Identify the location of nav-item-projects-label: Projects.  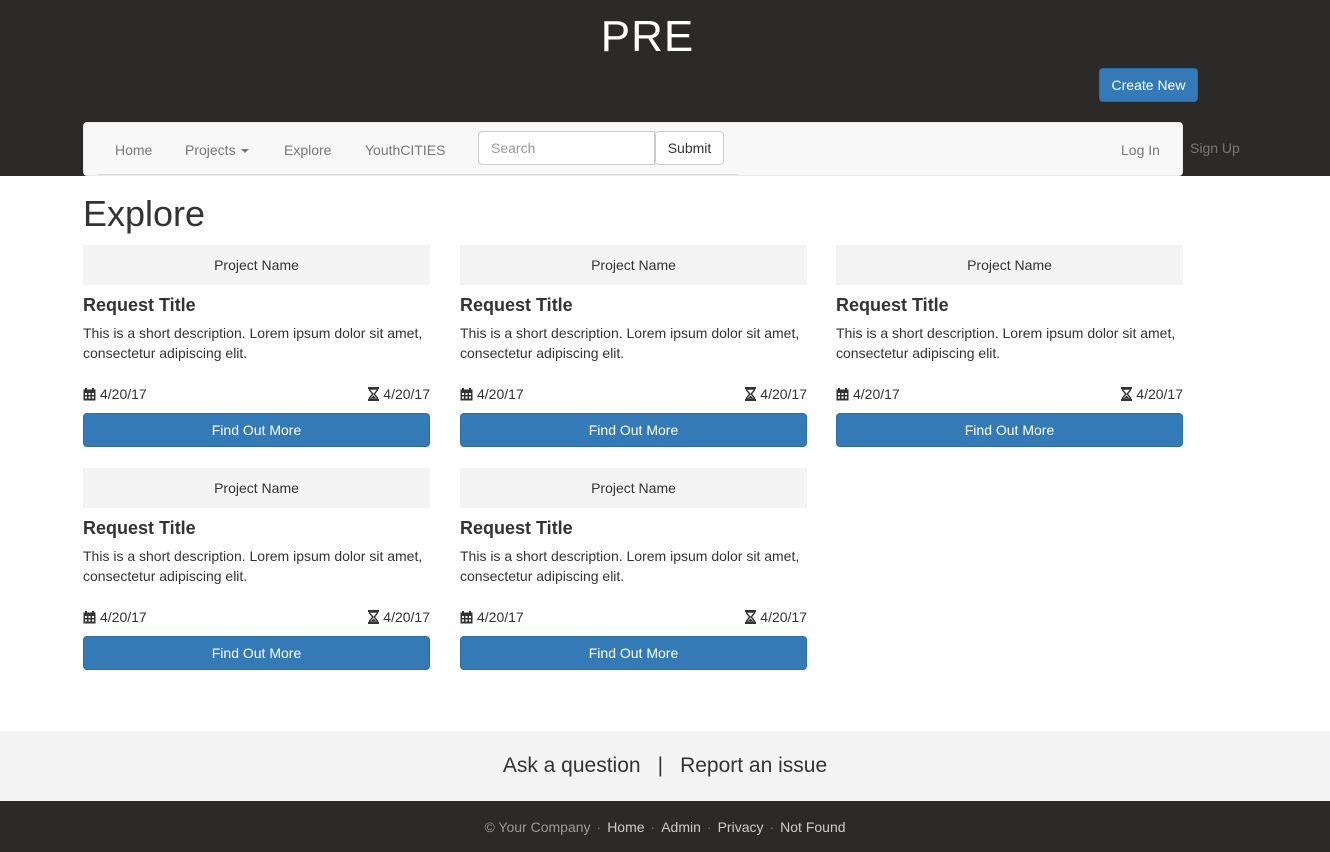
(210, 150).